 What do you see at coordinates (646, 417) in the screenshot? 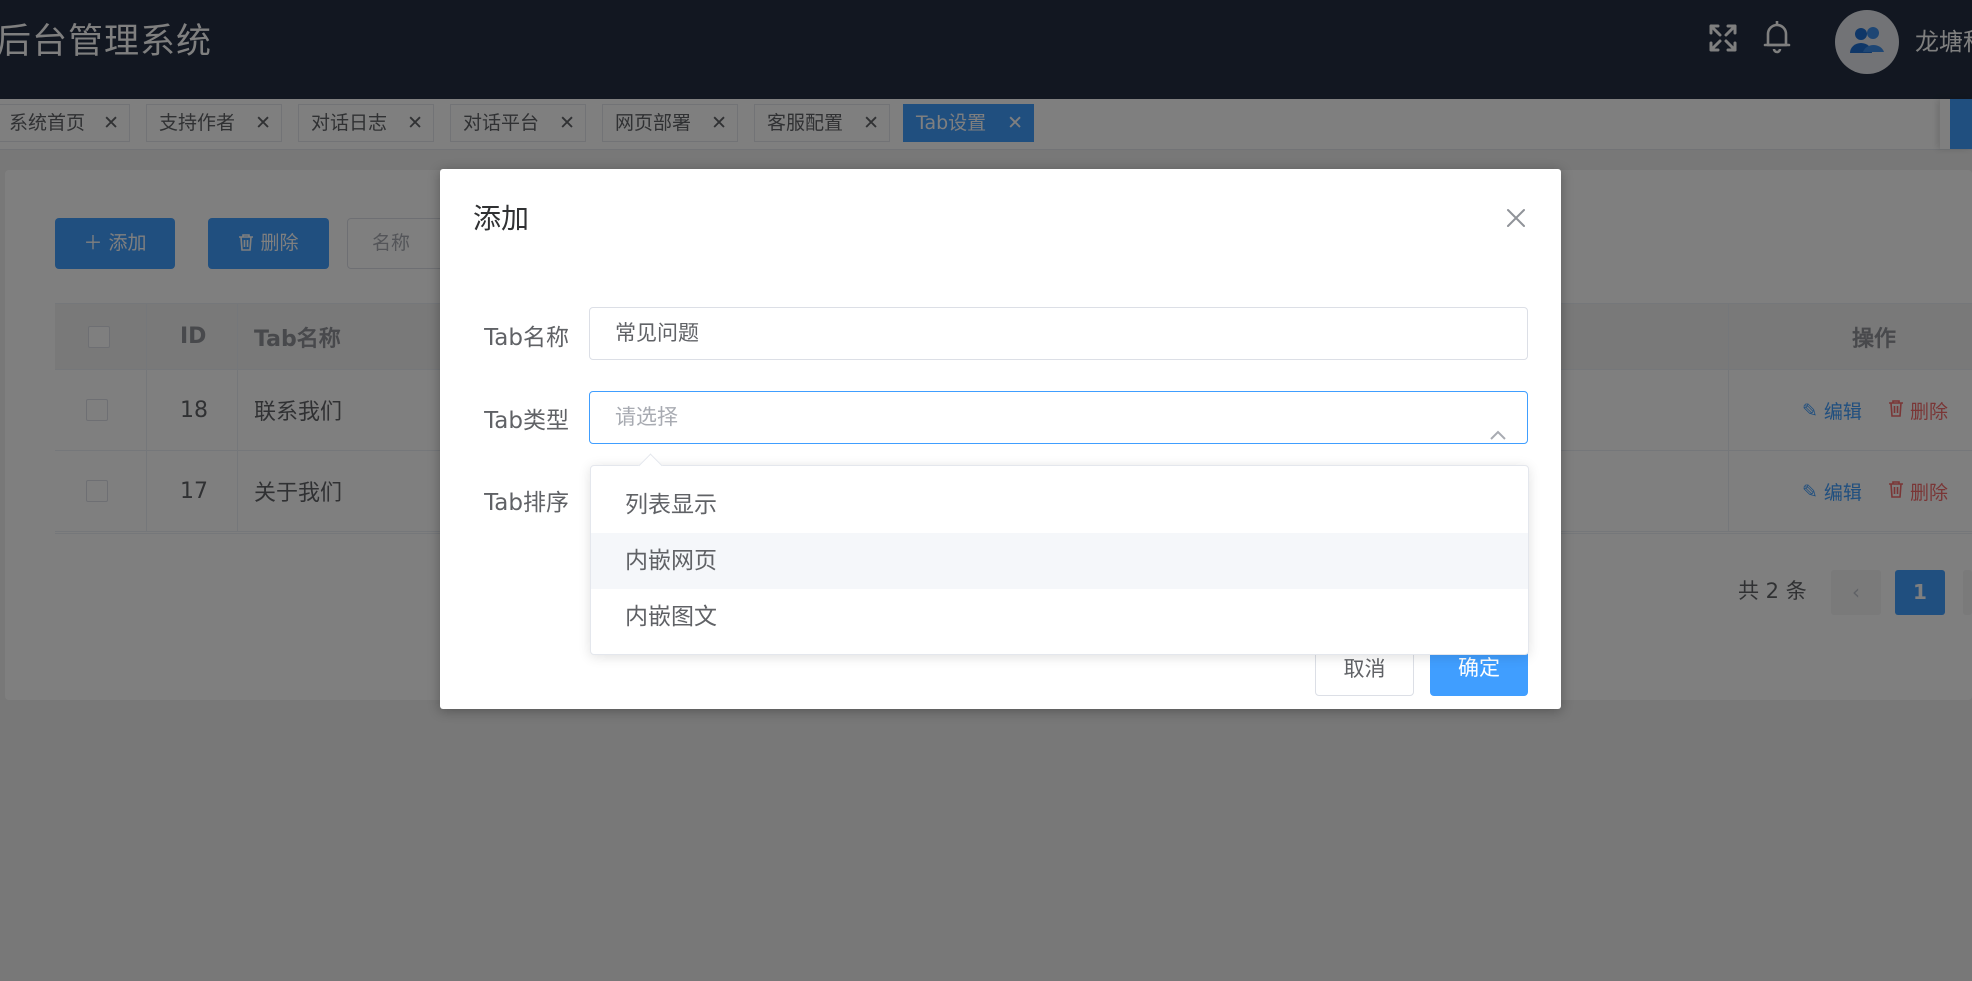
I see `tab-type-placeholder: 请选择` at bounding box center [646, 417].